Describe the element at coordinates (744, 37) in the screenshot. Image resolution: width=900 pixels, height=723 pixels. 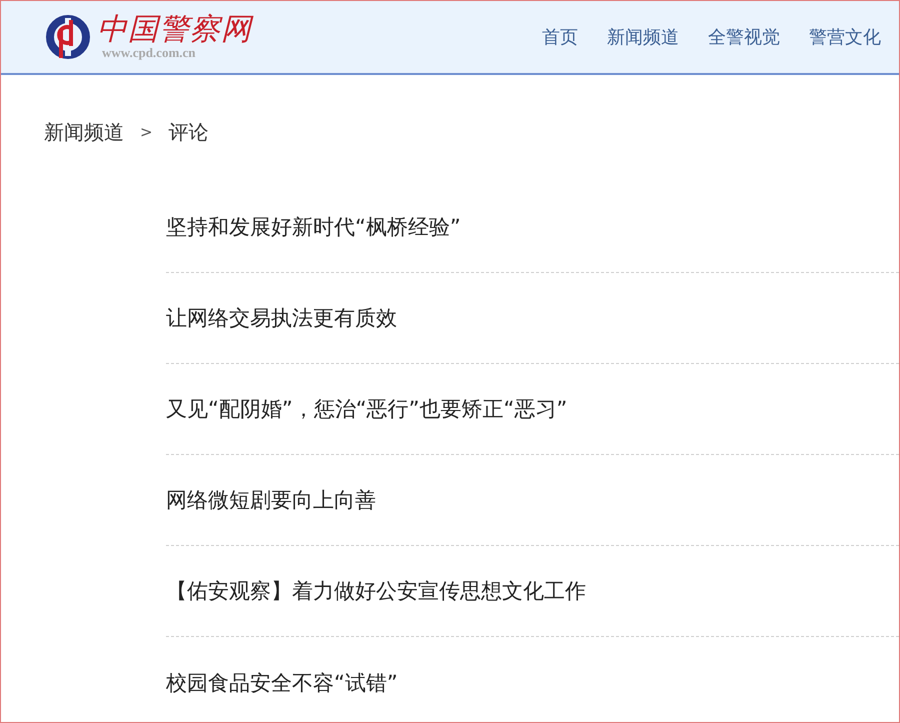
I see `nav-link: 全警视觉` at that location.